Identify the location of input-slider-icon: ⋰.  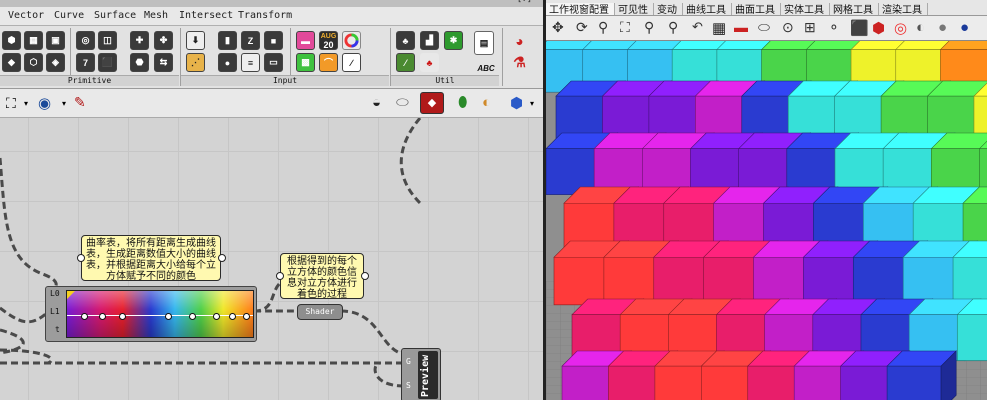
(195, 62).